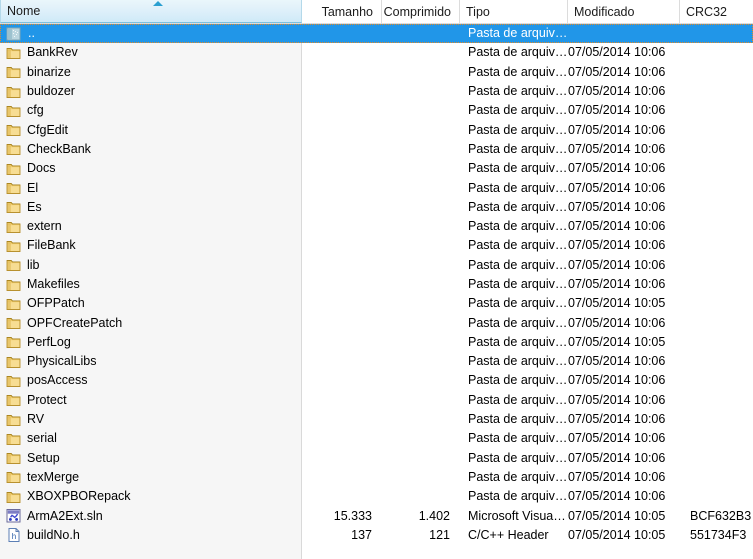 The height and width of the screenshot is (559, 753). What do you see at coordinates (376, 187) in the screenshot?
I see `table-row: El Pasta de arquivos 07/05/2014 10:06` at bounding box center [376, 187].